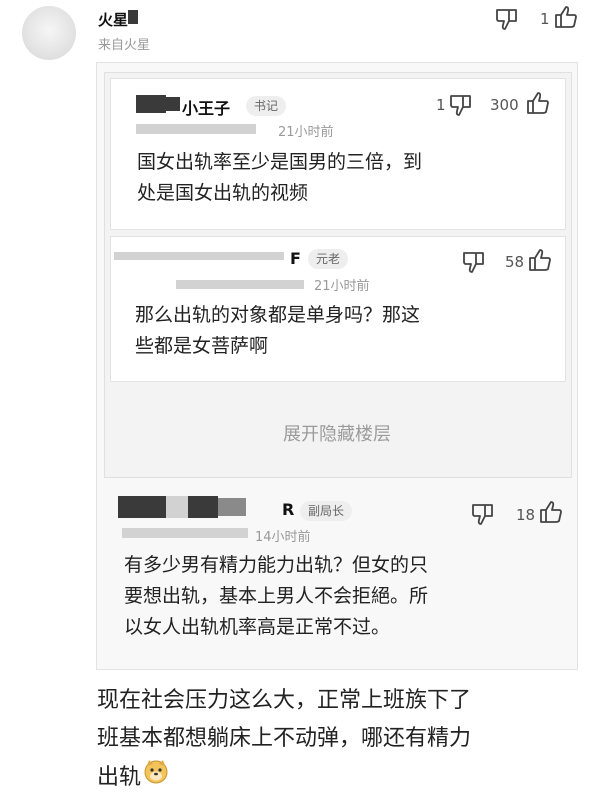 The image size is (600, 799). Describe the element at coordinates (504, 105) in the screenshot. I see `like-count: 300` at that location.